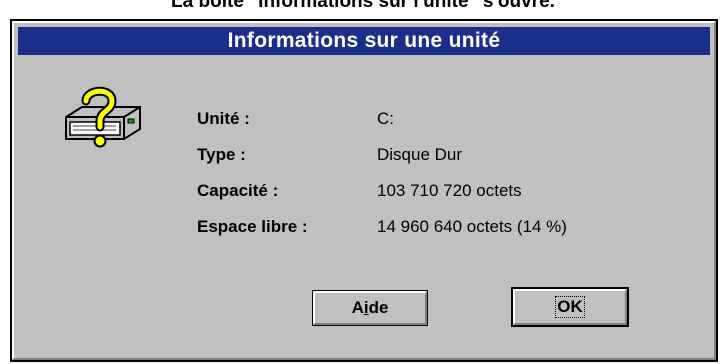 This screenshot has height=364, width=726. What do you see at coordinates (378, 307) in the screenshot?
I see `help-button-label-post: de` at bounding box center [378, 307].